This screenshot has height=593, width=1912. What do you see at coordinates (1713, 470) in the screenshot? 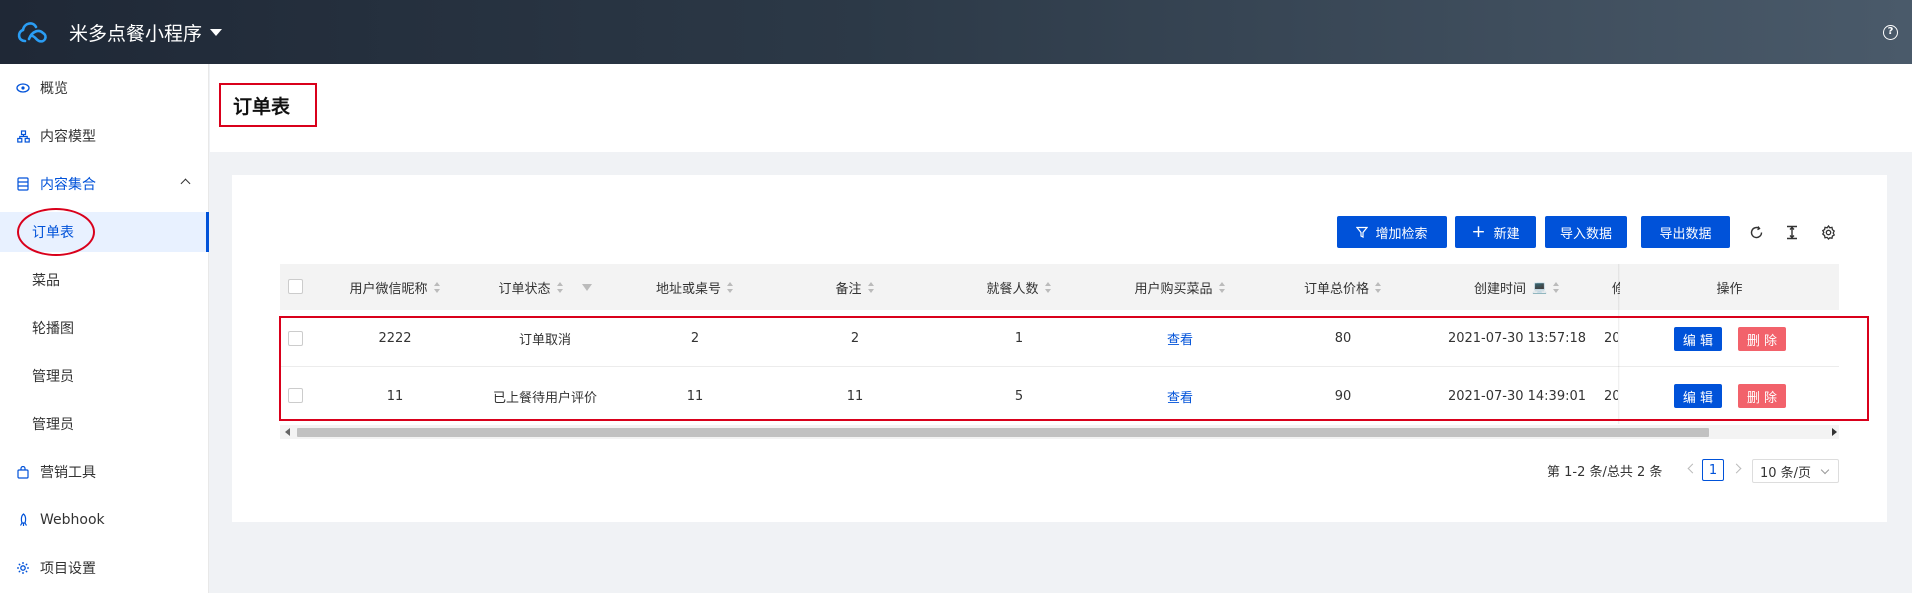
I see `page-1-button: 1` at bounding box center [1713, 470].